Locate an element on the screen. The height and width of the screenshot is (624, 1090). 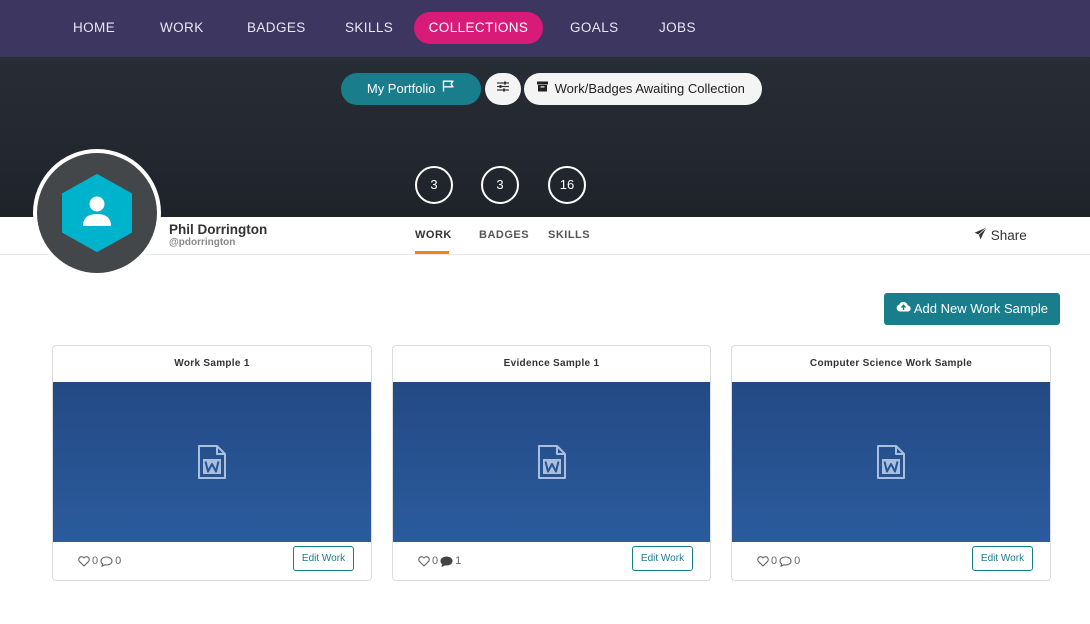
filter-button is located at coordinates (503, 89).